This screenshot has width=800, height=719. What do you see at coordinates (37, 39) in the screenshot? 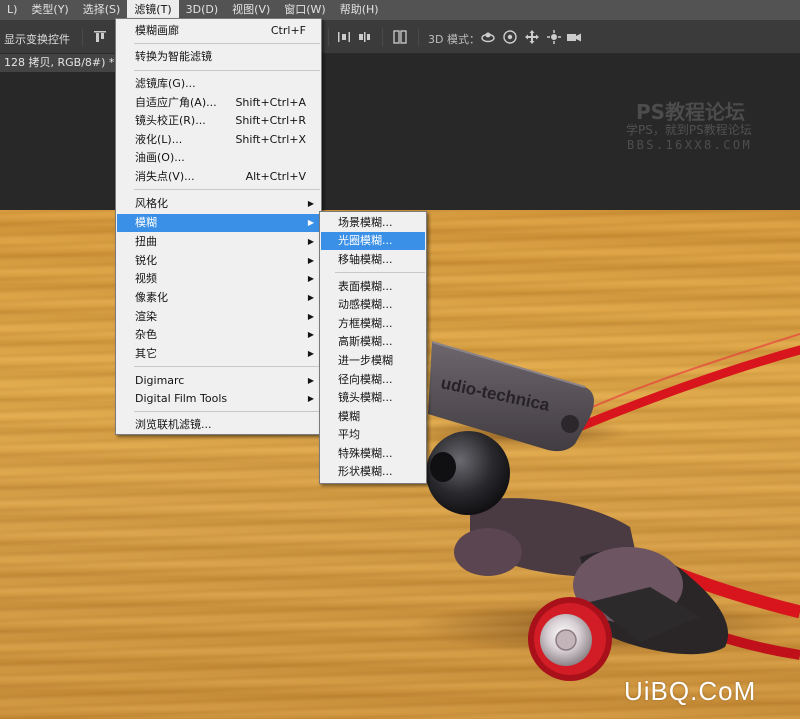
I see `show-transform-controls-checkbox: 显示变换控件` at bounding box center [37, 39].